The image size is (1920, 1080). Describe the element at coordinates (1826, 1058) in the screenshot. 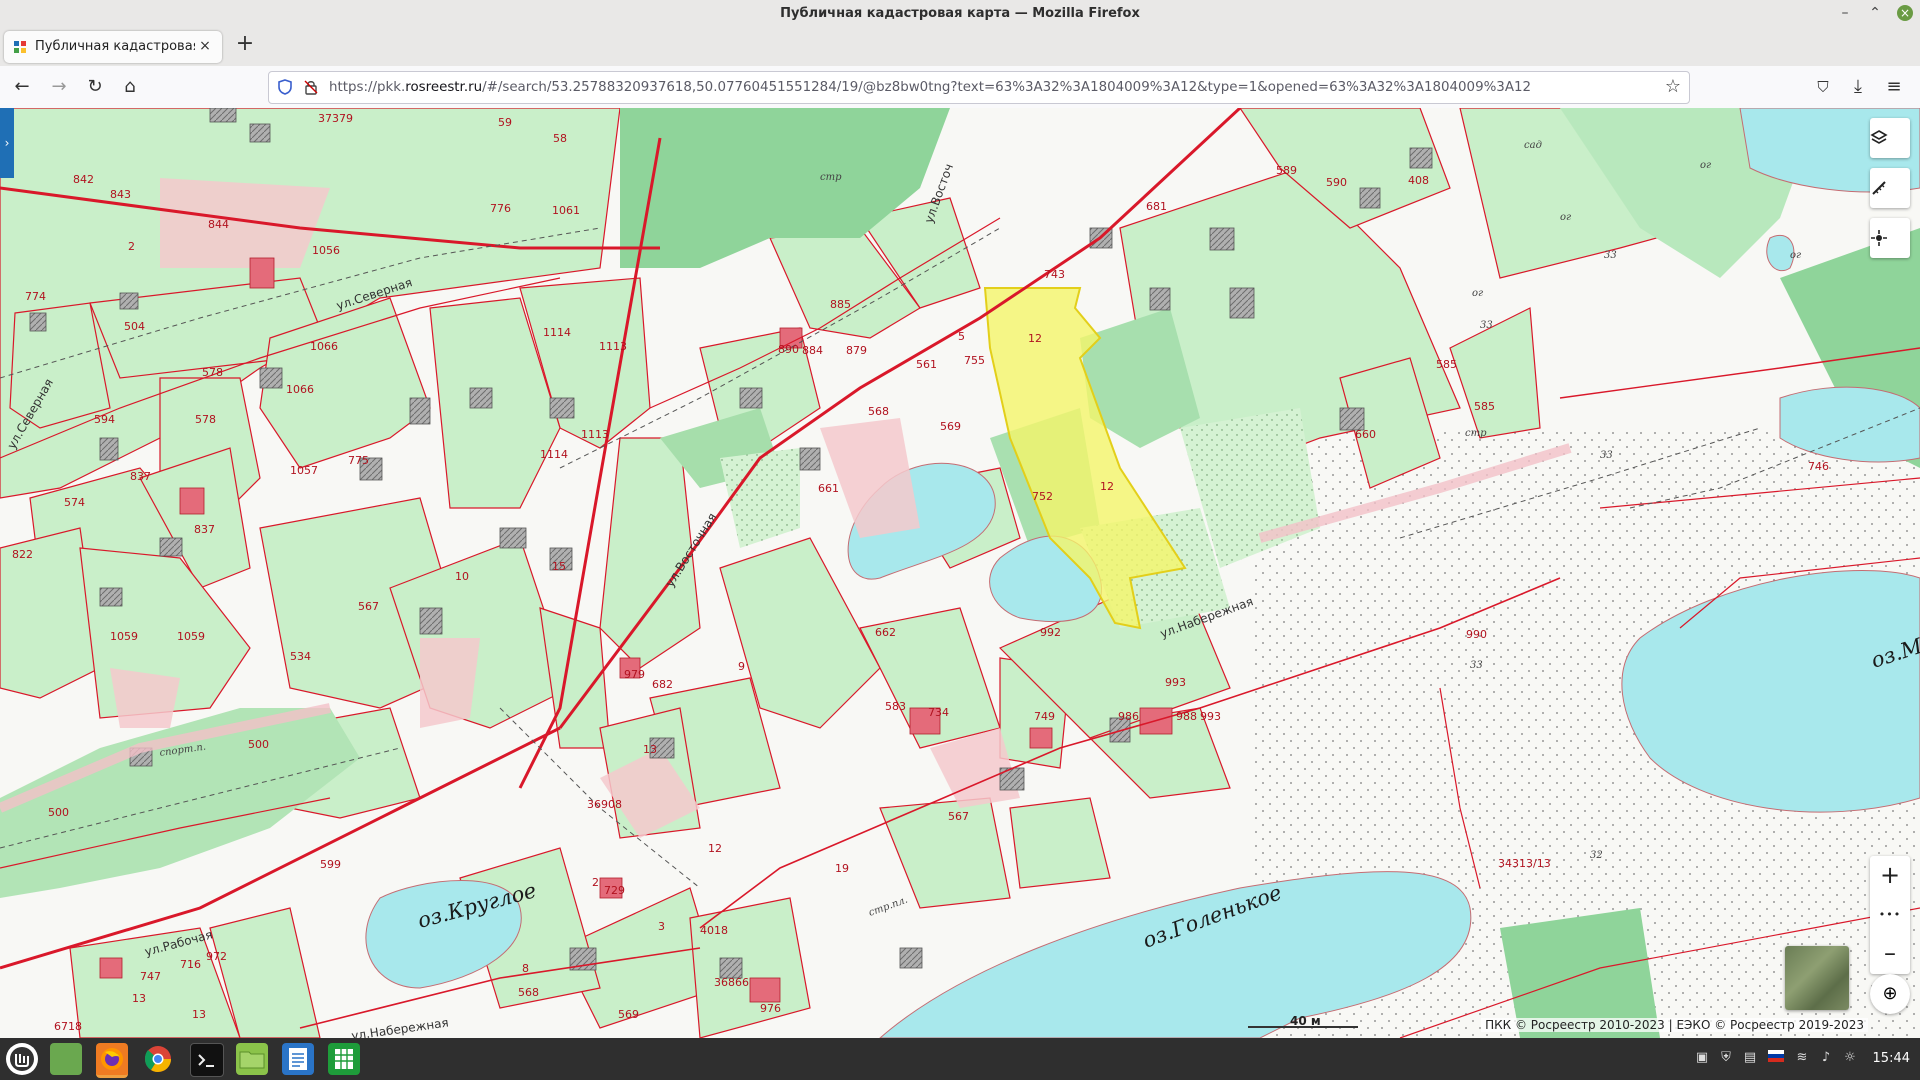

I see `volume-tray-icon: ♪` at that location.